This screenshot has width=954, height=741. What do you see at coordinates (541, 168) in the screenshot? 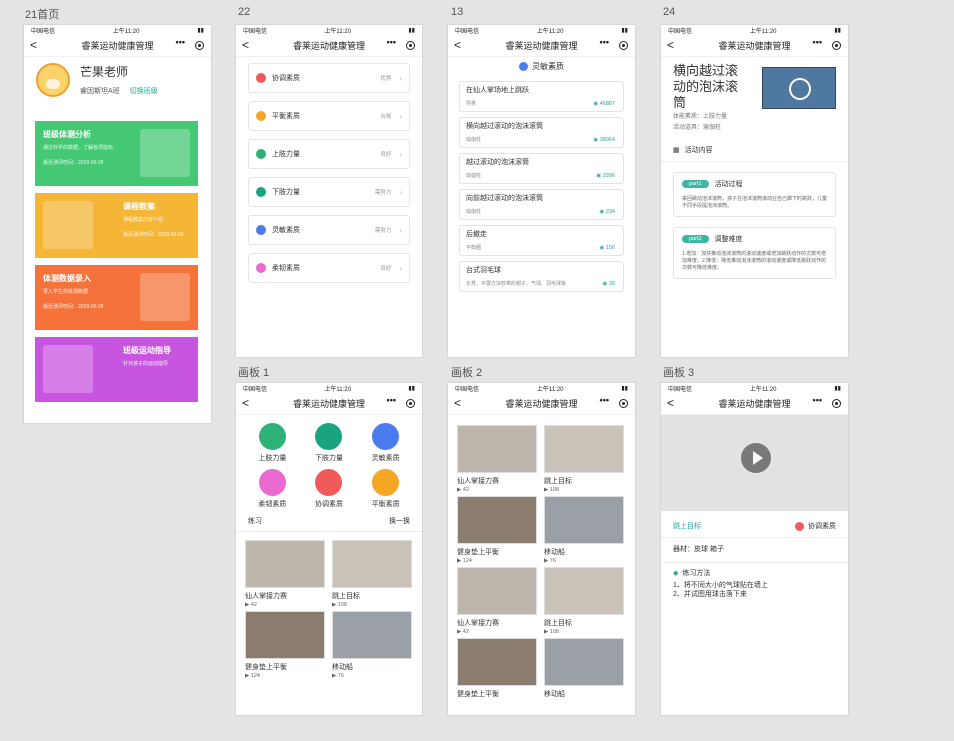
I see `activity-item: 越过滚动的泡沫滚筒 瑜伽柱 ◉ 2996` at bounding box center [541, 168].